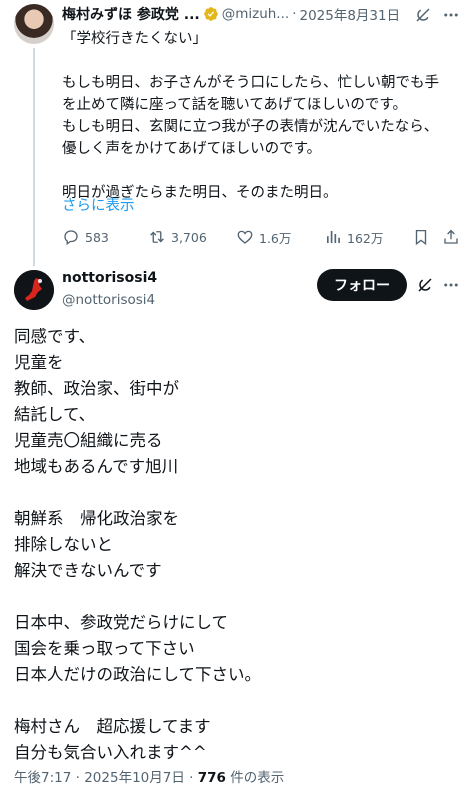  What do you see at coordinates (211, 14) in the screenshot?
I see `verified-badge-icon` at bounding box center [211, 14].